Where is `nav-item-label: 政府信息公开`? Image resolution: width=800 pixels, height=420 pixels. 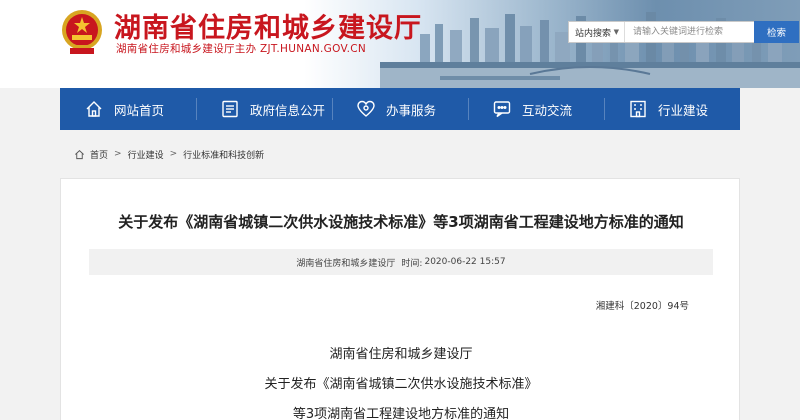
nav-item-label: 政府信息公开 is located at coordinates (288, 110).